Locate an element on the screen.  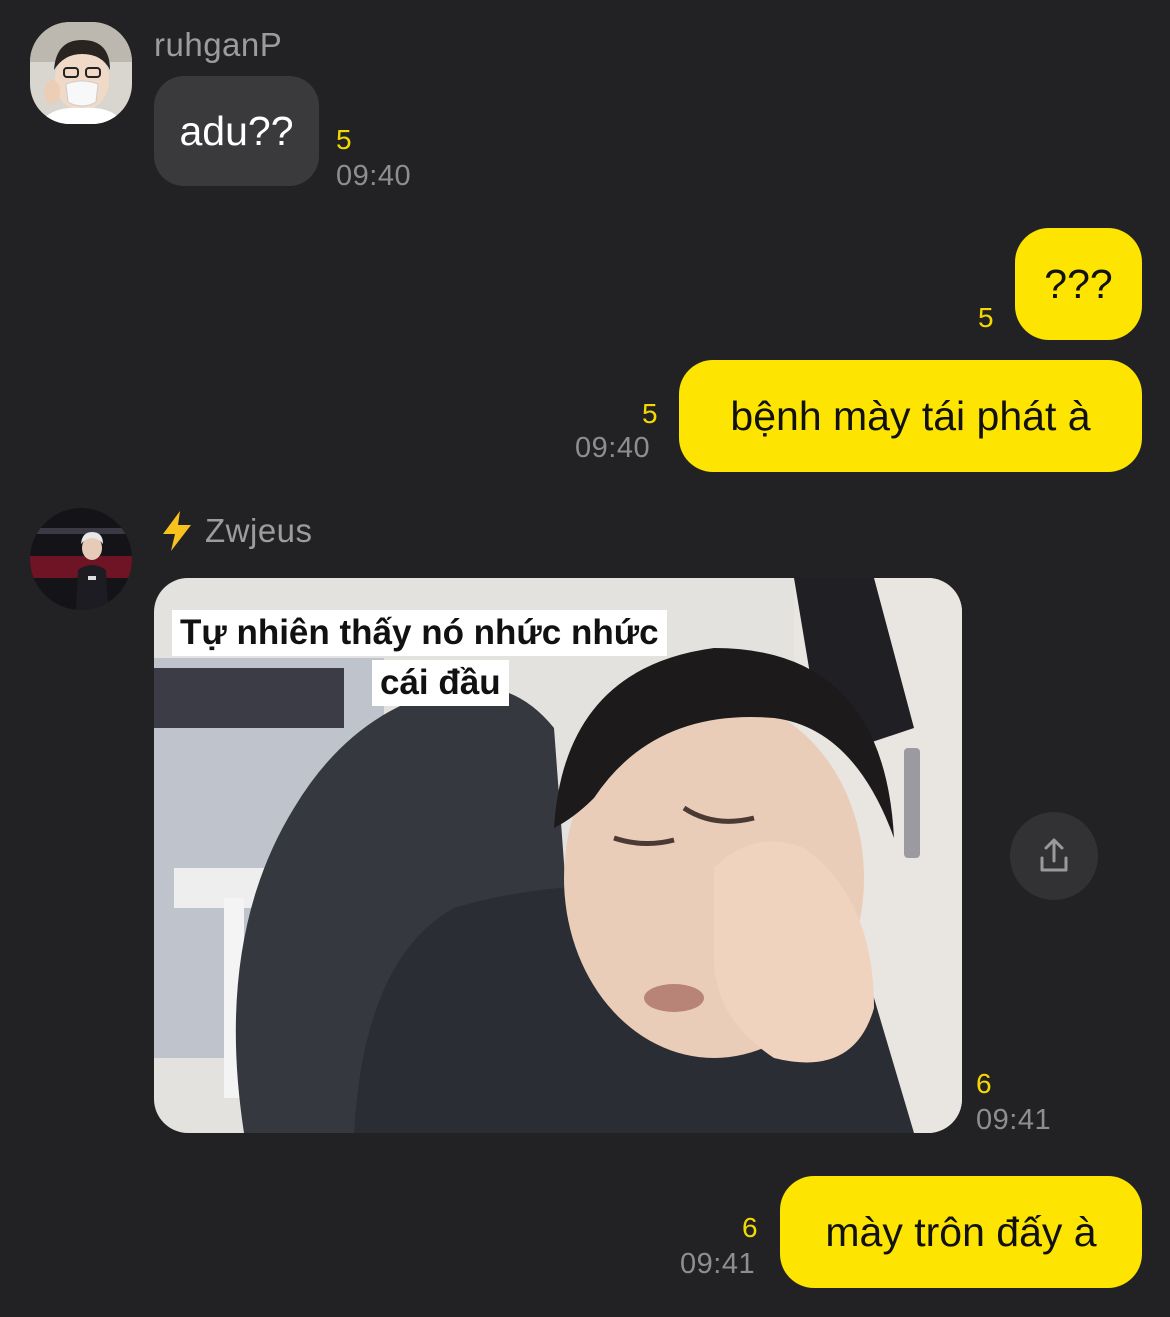
share-icon is located at coordinates (1054, 855).